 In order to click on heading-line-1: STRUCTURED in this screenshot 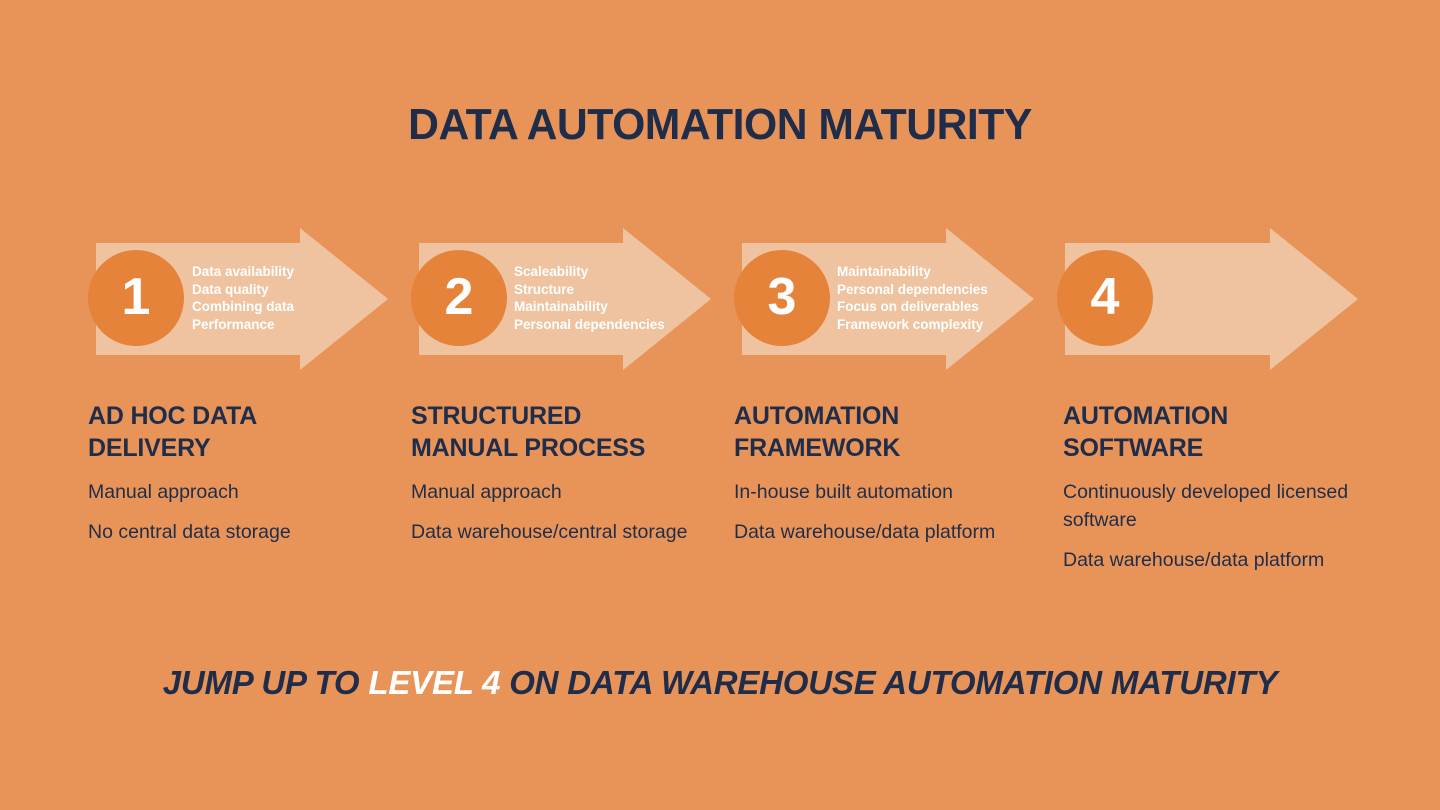, I will do `click(496, 416)`.